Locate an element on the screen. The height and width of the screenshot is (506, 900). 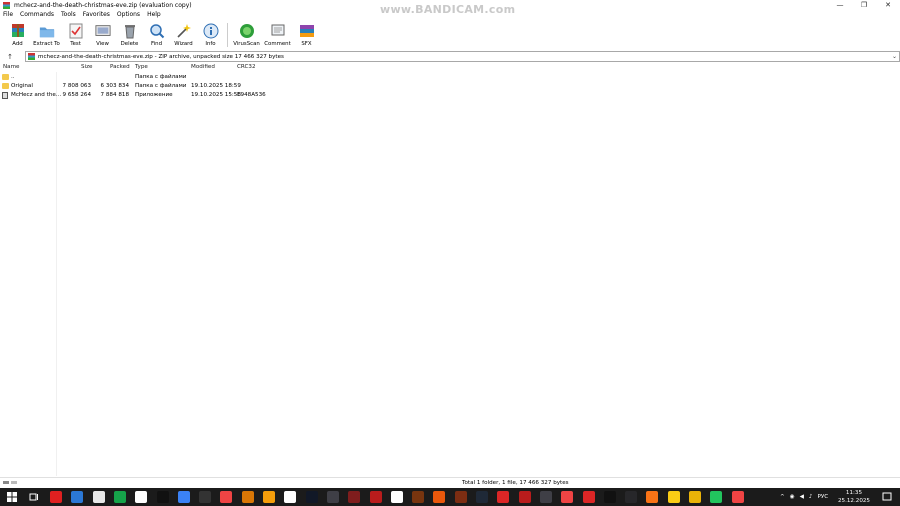
windows-start-icon is located at coordinates (12, 497).